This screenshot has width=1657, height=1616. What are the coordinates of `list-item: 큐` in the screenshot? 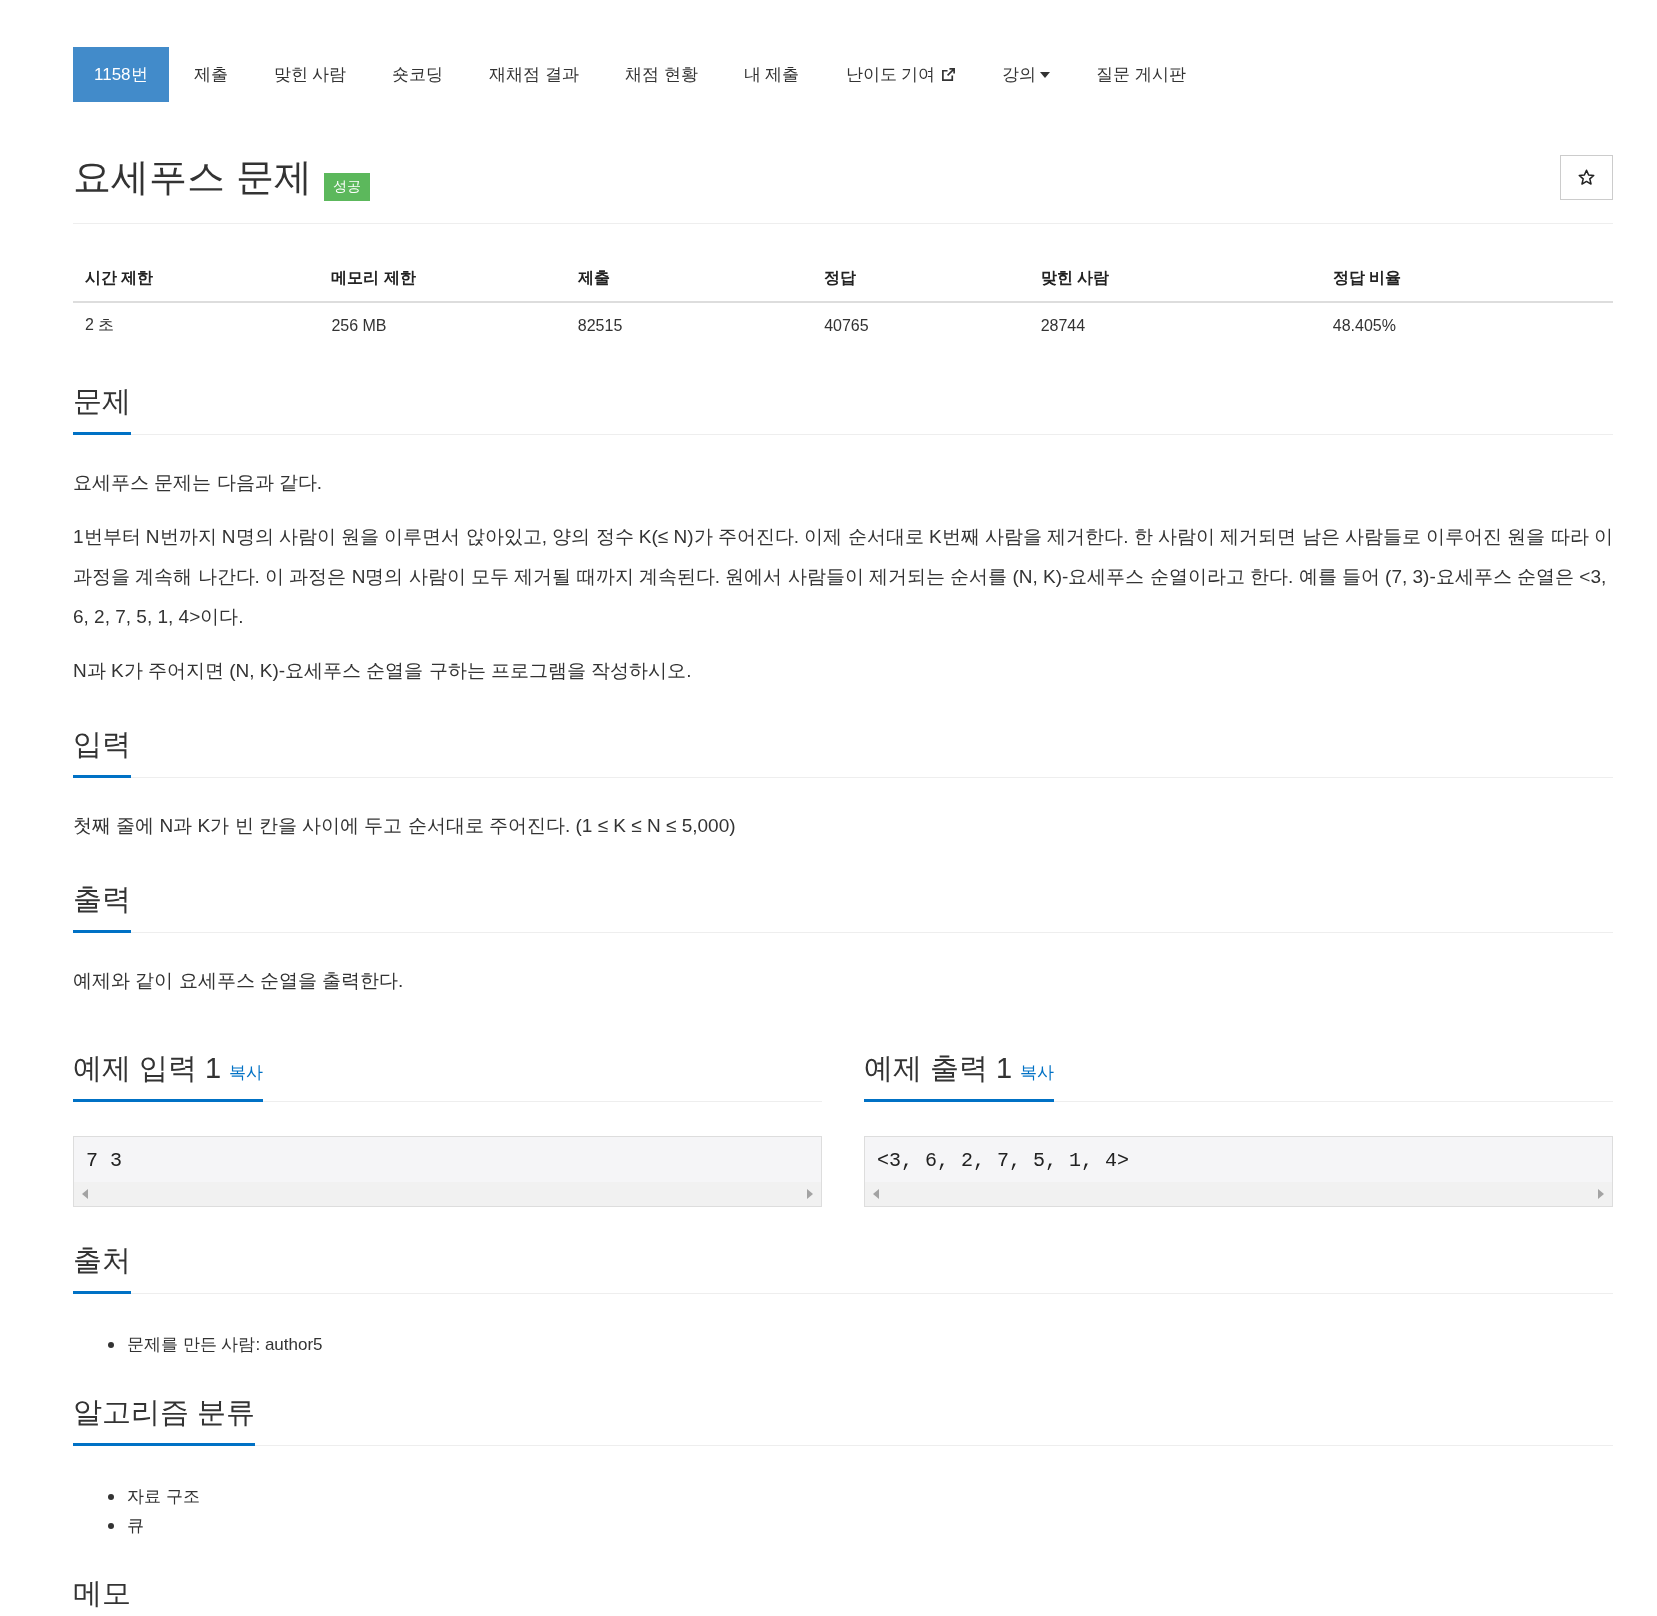 It's located at (135, 1526).